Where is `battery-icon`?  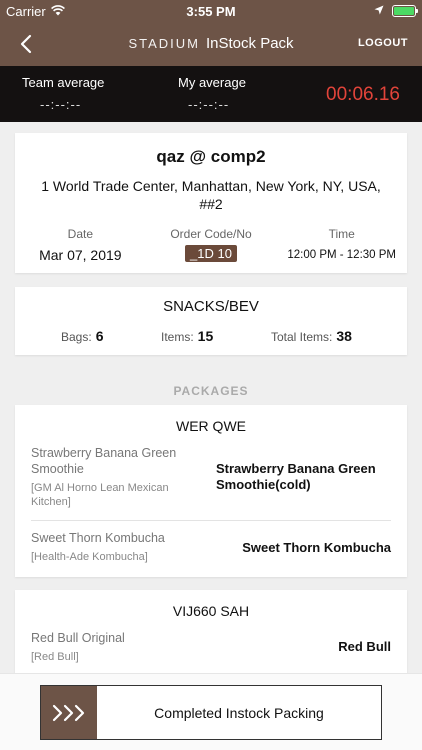 battery-icon is located at coordinates (405, 10).